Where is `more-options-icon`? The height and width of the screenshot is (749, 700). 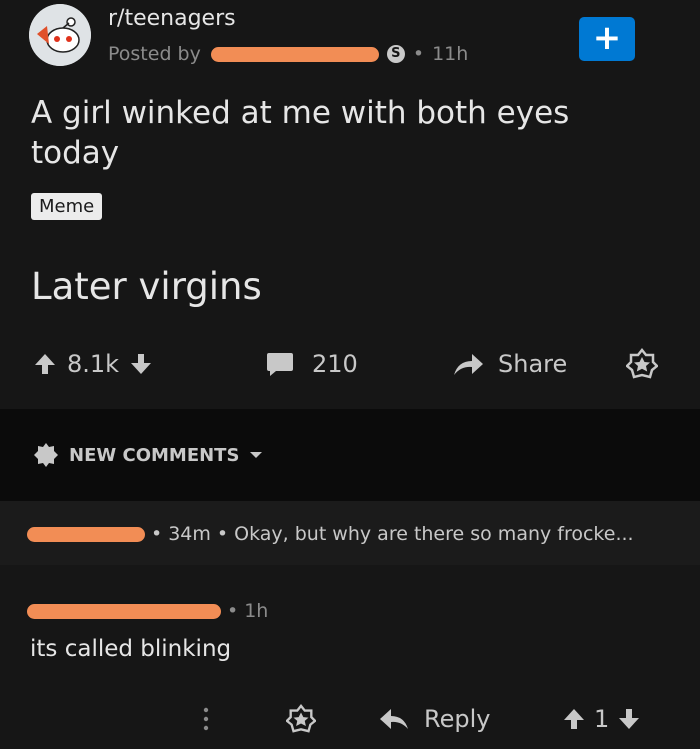 more-options-icon is located at coordinates (206, 719).